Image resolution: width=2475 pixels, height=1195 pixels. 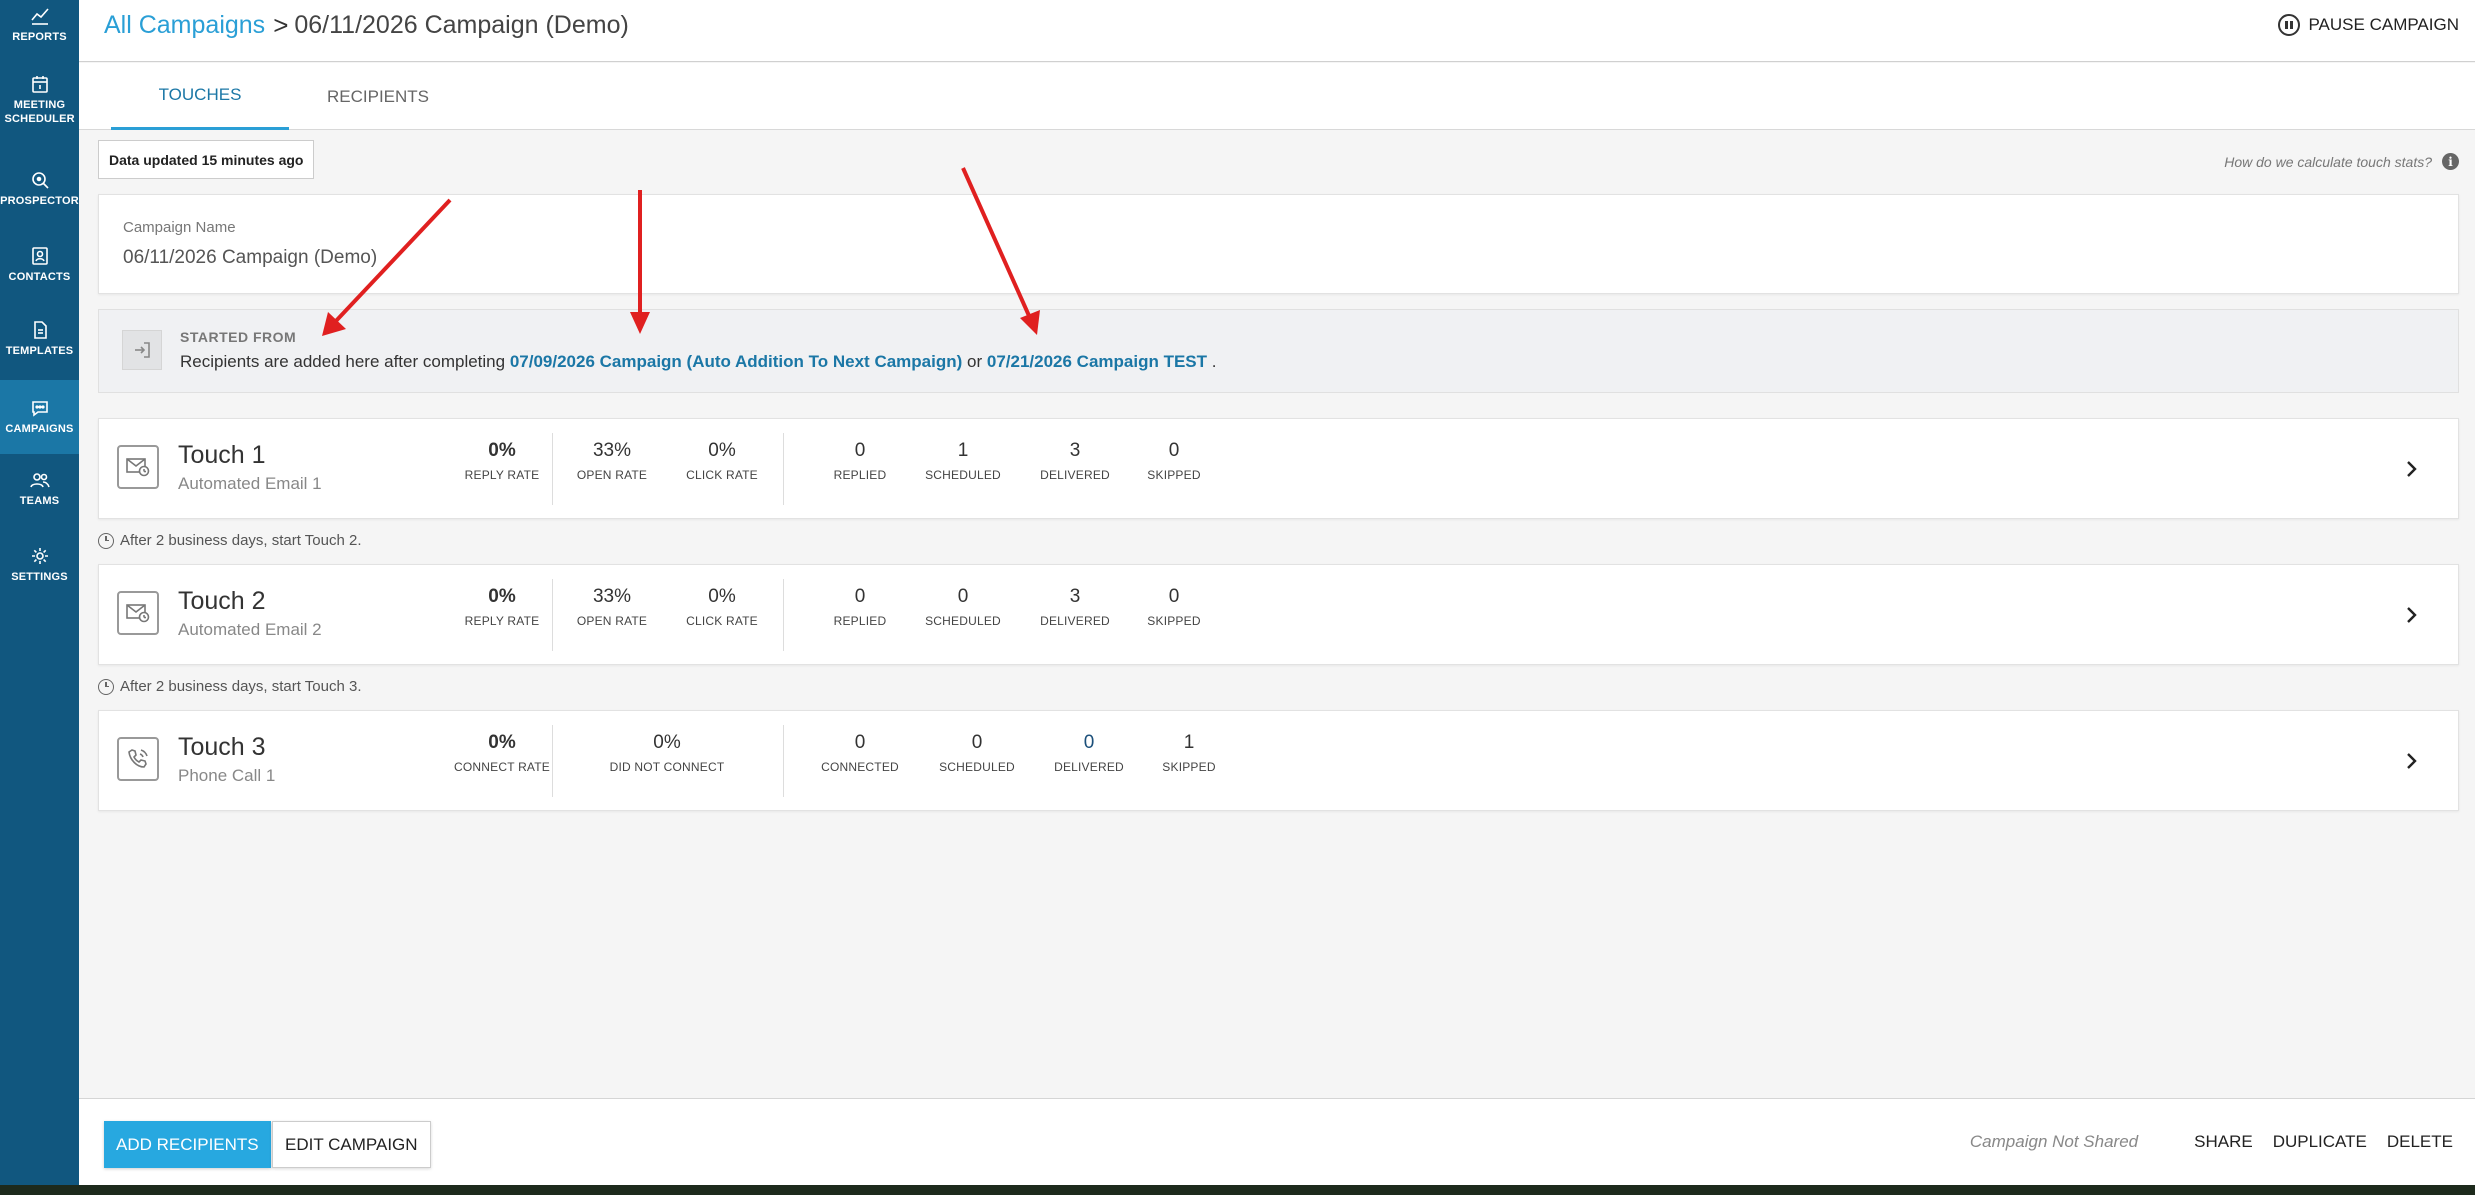 What do you see at coordinates (39, 37) in the screenshot?
I see `sidebar-item-label: REPORTS` at bounding box center [39, 37].